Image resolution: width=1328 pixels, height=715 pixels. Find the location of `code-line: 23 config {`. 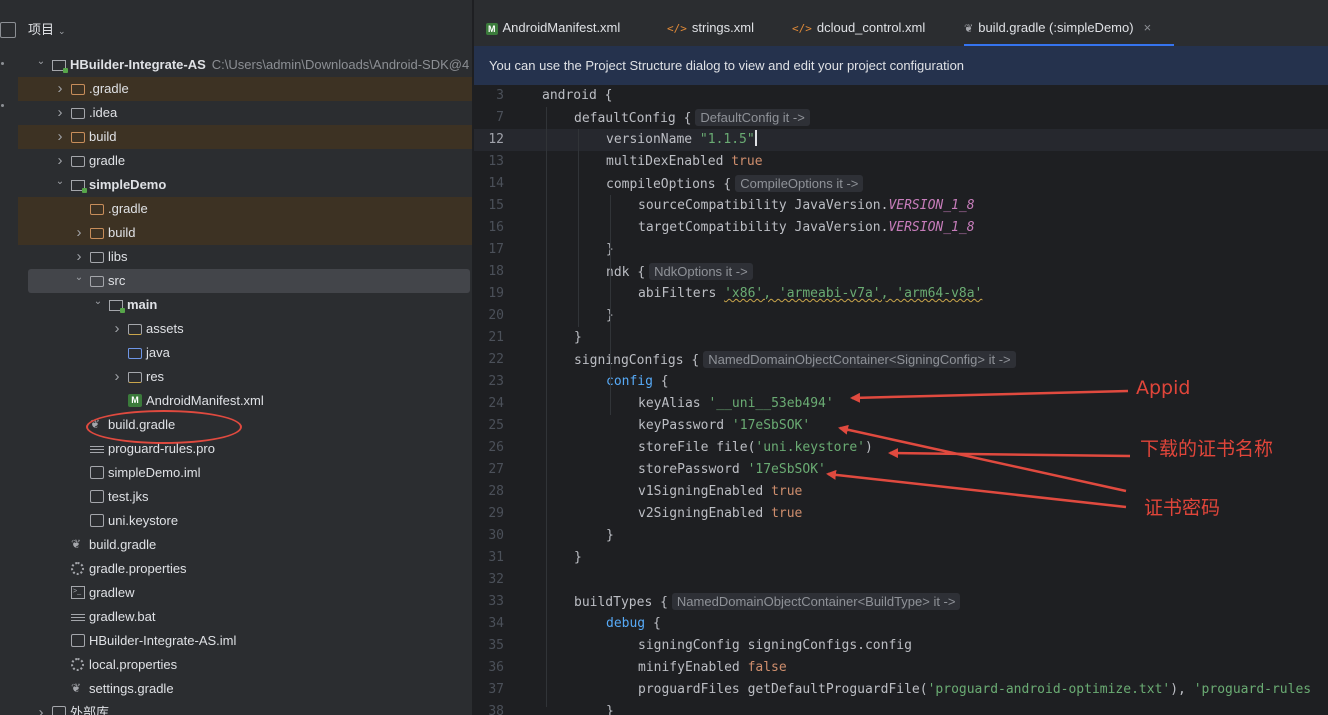

code-line: 23 config { is located at coordinates (901, 382).